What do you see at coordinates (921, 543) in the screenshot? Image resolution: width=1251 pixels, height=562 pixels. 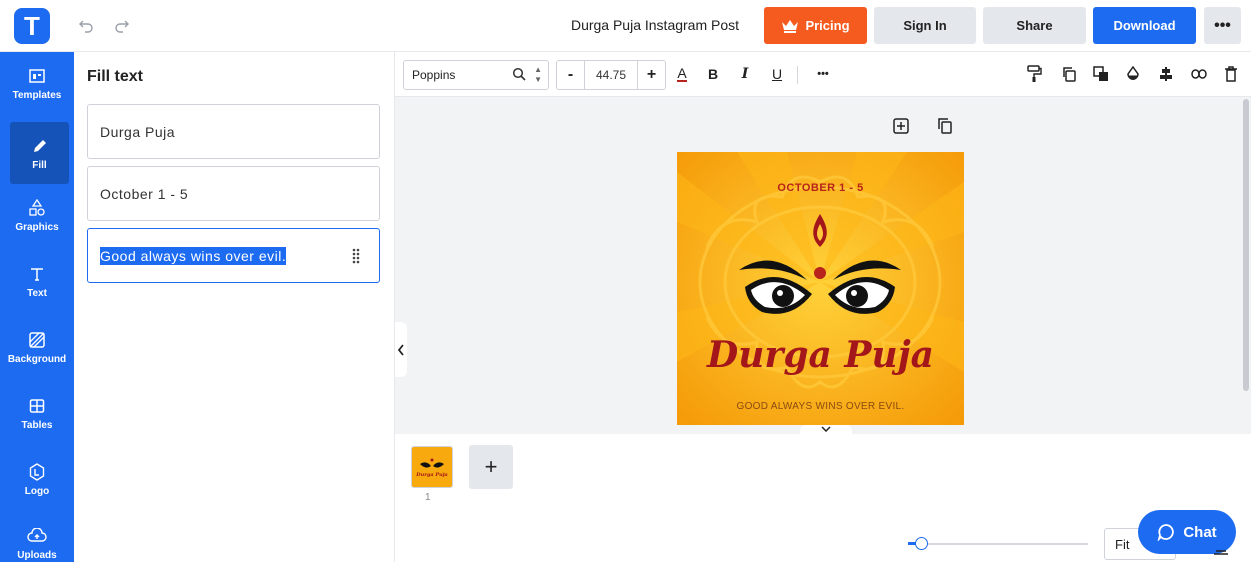 I see `zoom-slider-handle` at bounding box center [921, 543].